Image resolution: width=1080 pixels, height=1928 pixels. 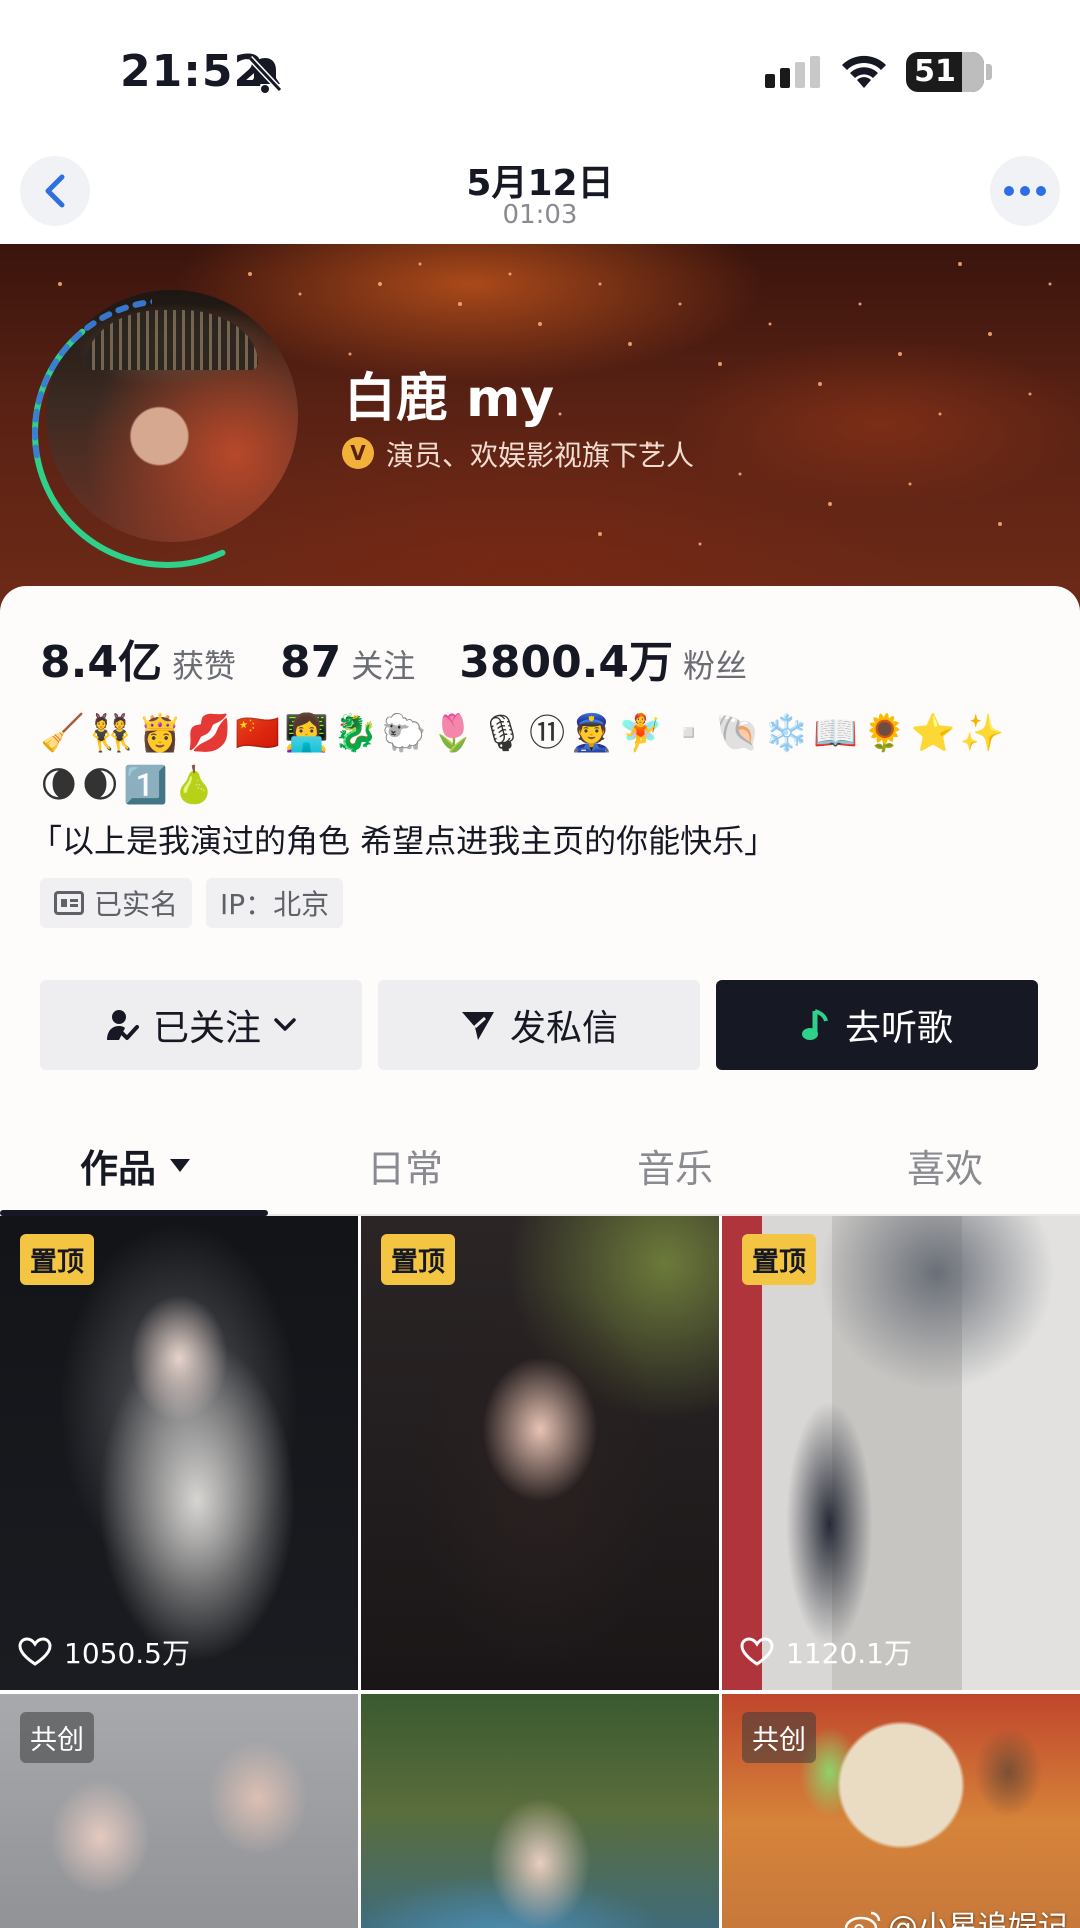 I want to click on tab-works-label: 作品, so click(x=117, y=1168).